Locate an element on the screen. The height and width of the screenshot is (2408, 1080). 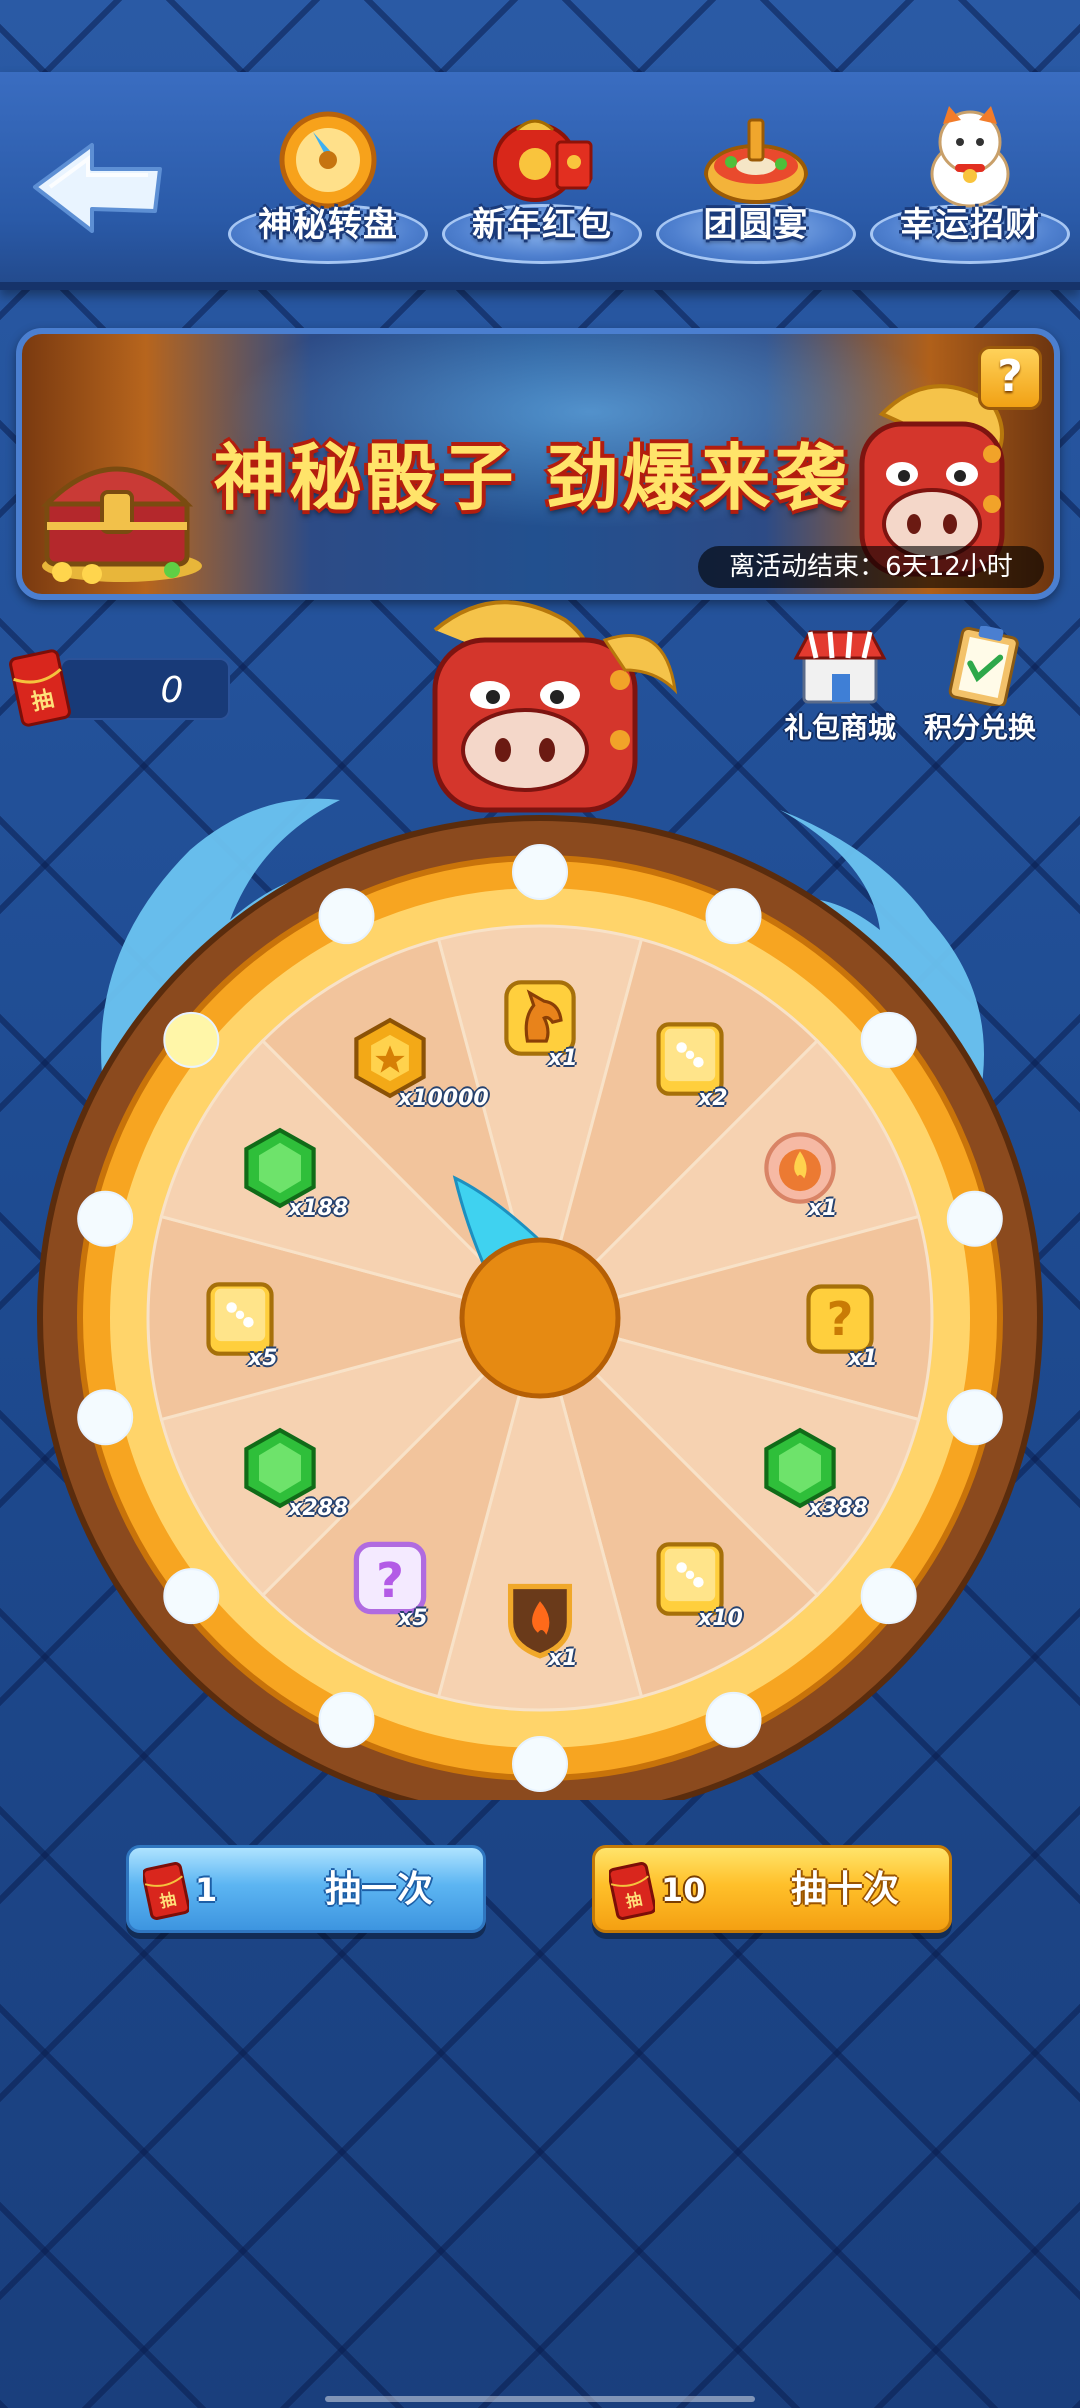
red-envelope-icon is located at coordinates (543, 160).